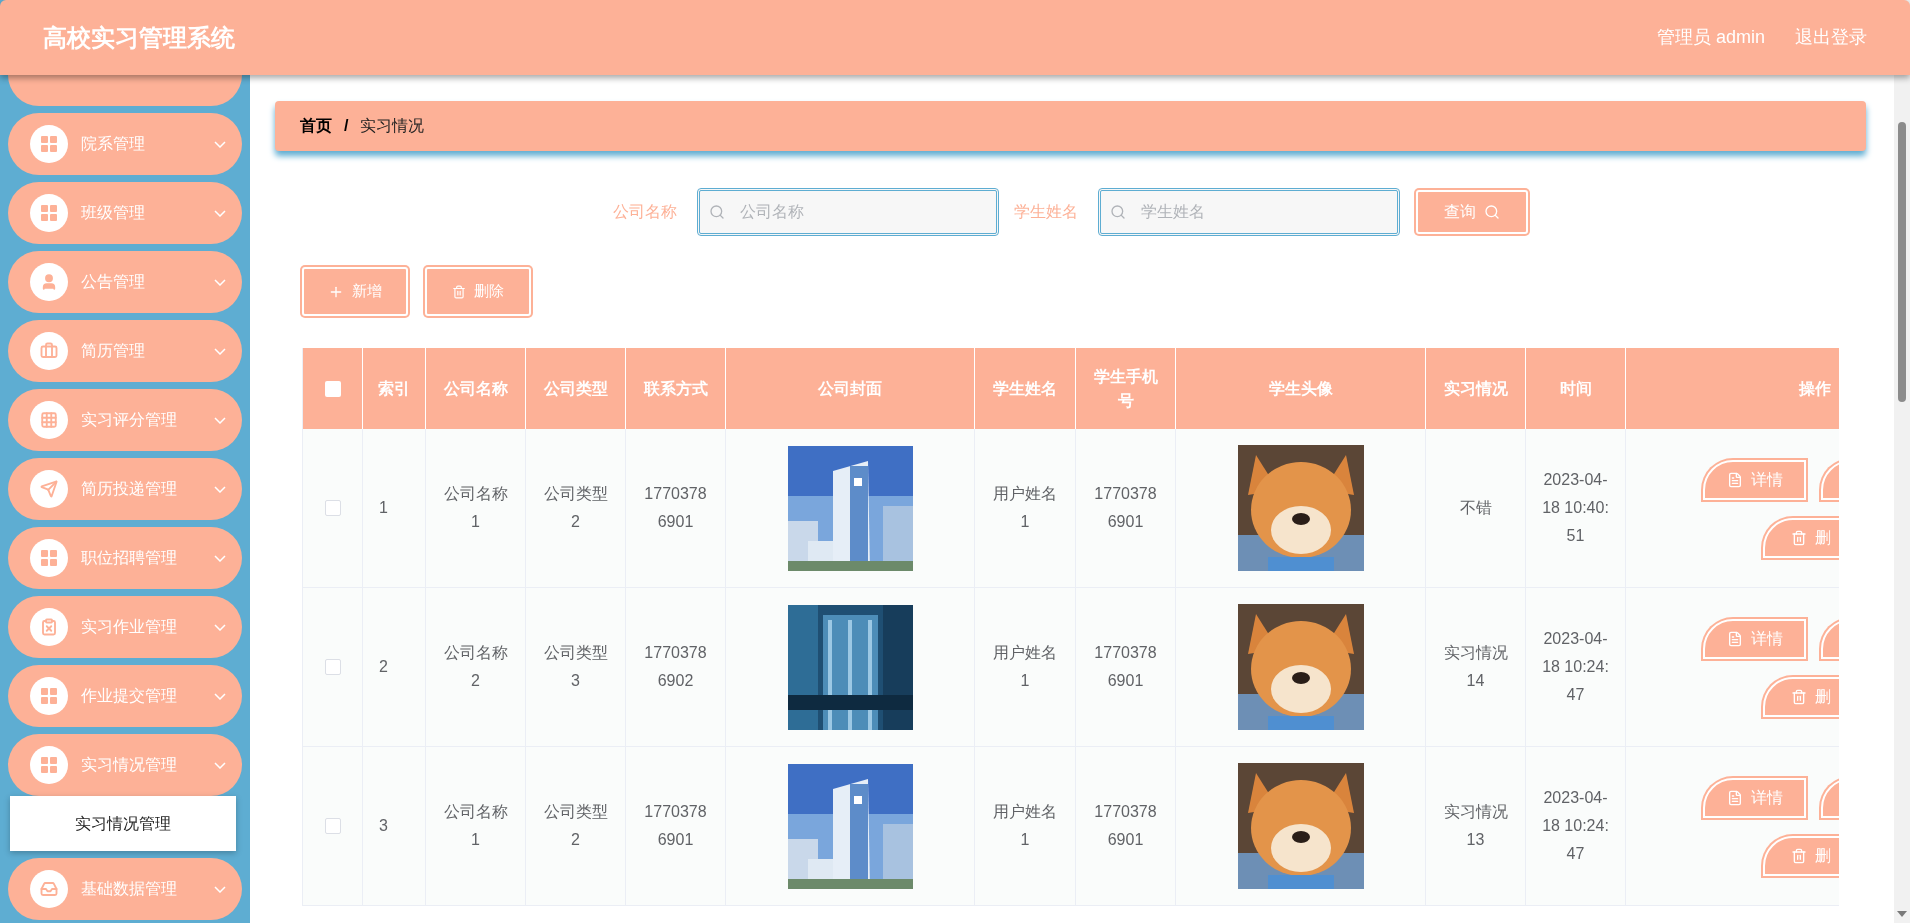 This screenshot has width=1910, height=923. Describe the element at coordinates (1476, 826) in the screenshot. I see `table-cell: 实习情况13` at that location.